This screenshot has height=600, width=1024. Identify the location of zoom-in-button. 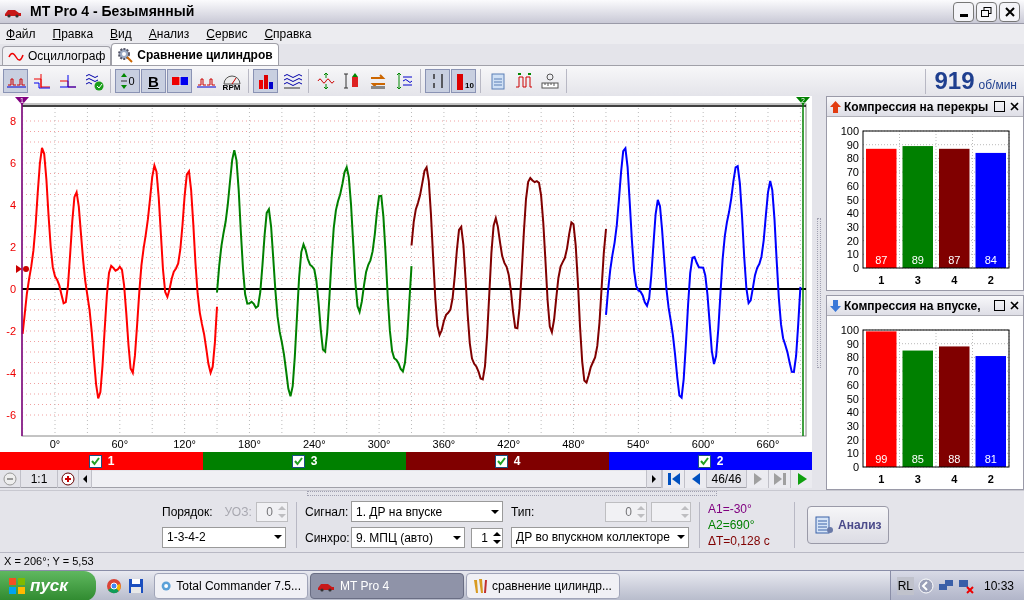
(68, 478).